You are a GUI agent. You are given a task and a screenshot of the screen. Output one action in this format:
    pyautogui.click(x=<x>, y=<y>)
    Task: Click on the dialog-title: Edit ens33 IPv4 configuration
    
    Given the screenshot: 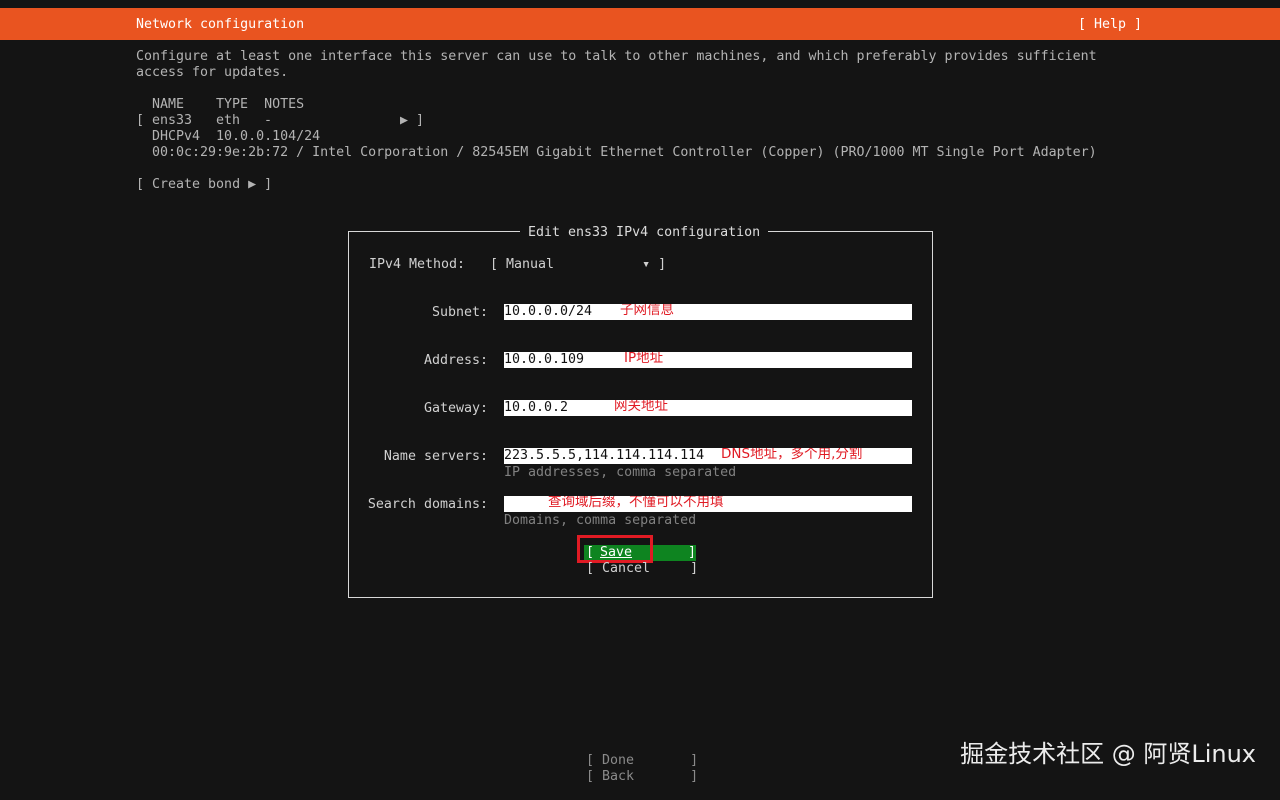 What is the action you would take?
    pyautogui.click(x=644, y=233)
    